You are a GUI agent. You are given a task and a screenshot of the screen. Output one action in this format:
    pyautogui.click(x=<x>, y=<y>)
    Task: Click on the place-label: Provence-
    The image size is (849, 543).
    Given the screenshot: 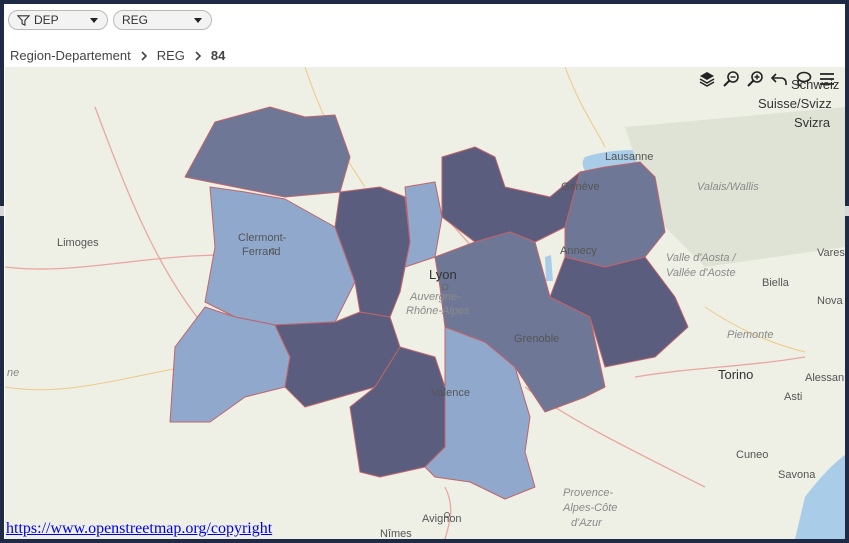 What is the action you would take?
    pyautogui.click(x=588, y=493)
    